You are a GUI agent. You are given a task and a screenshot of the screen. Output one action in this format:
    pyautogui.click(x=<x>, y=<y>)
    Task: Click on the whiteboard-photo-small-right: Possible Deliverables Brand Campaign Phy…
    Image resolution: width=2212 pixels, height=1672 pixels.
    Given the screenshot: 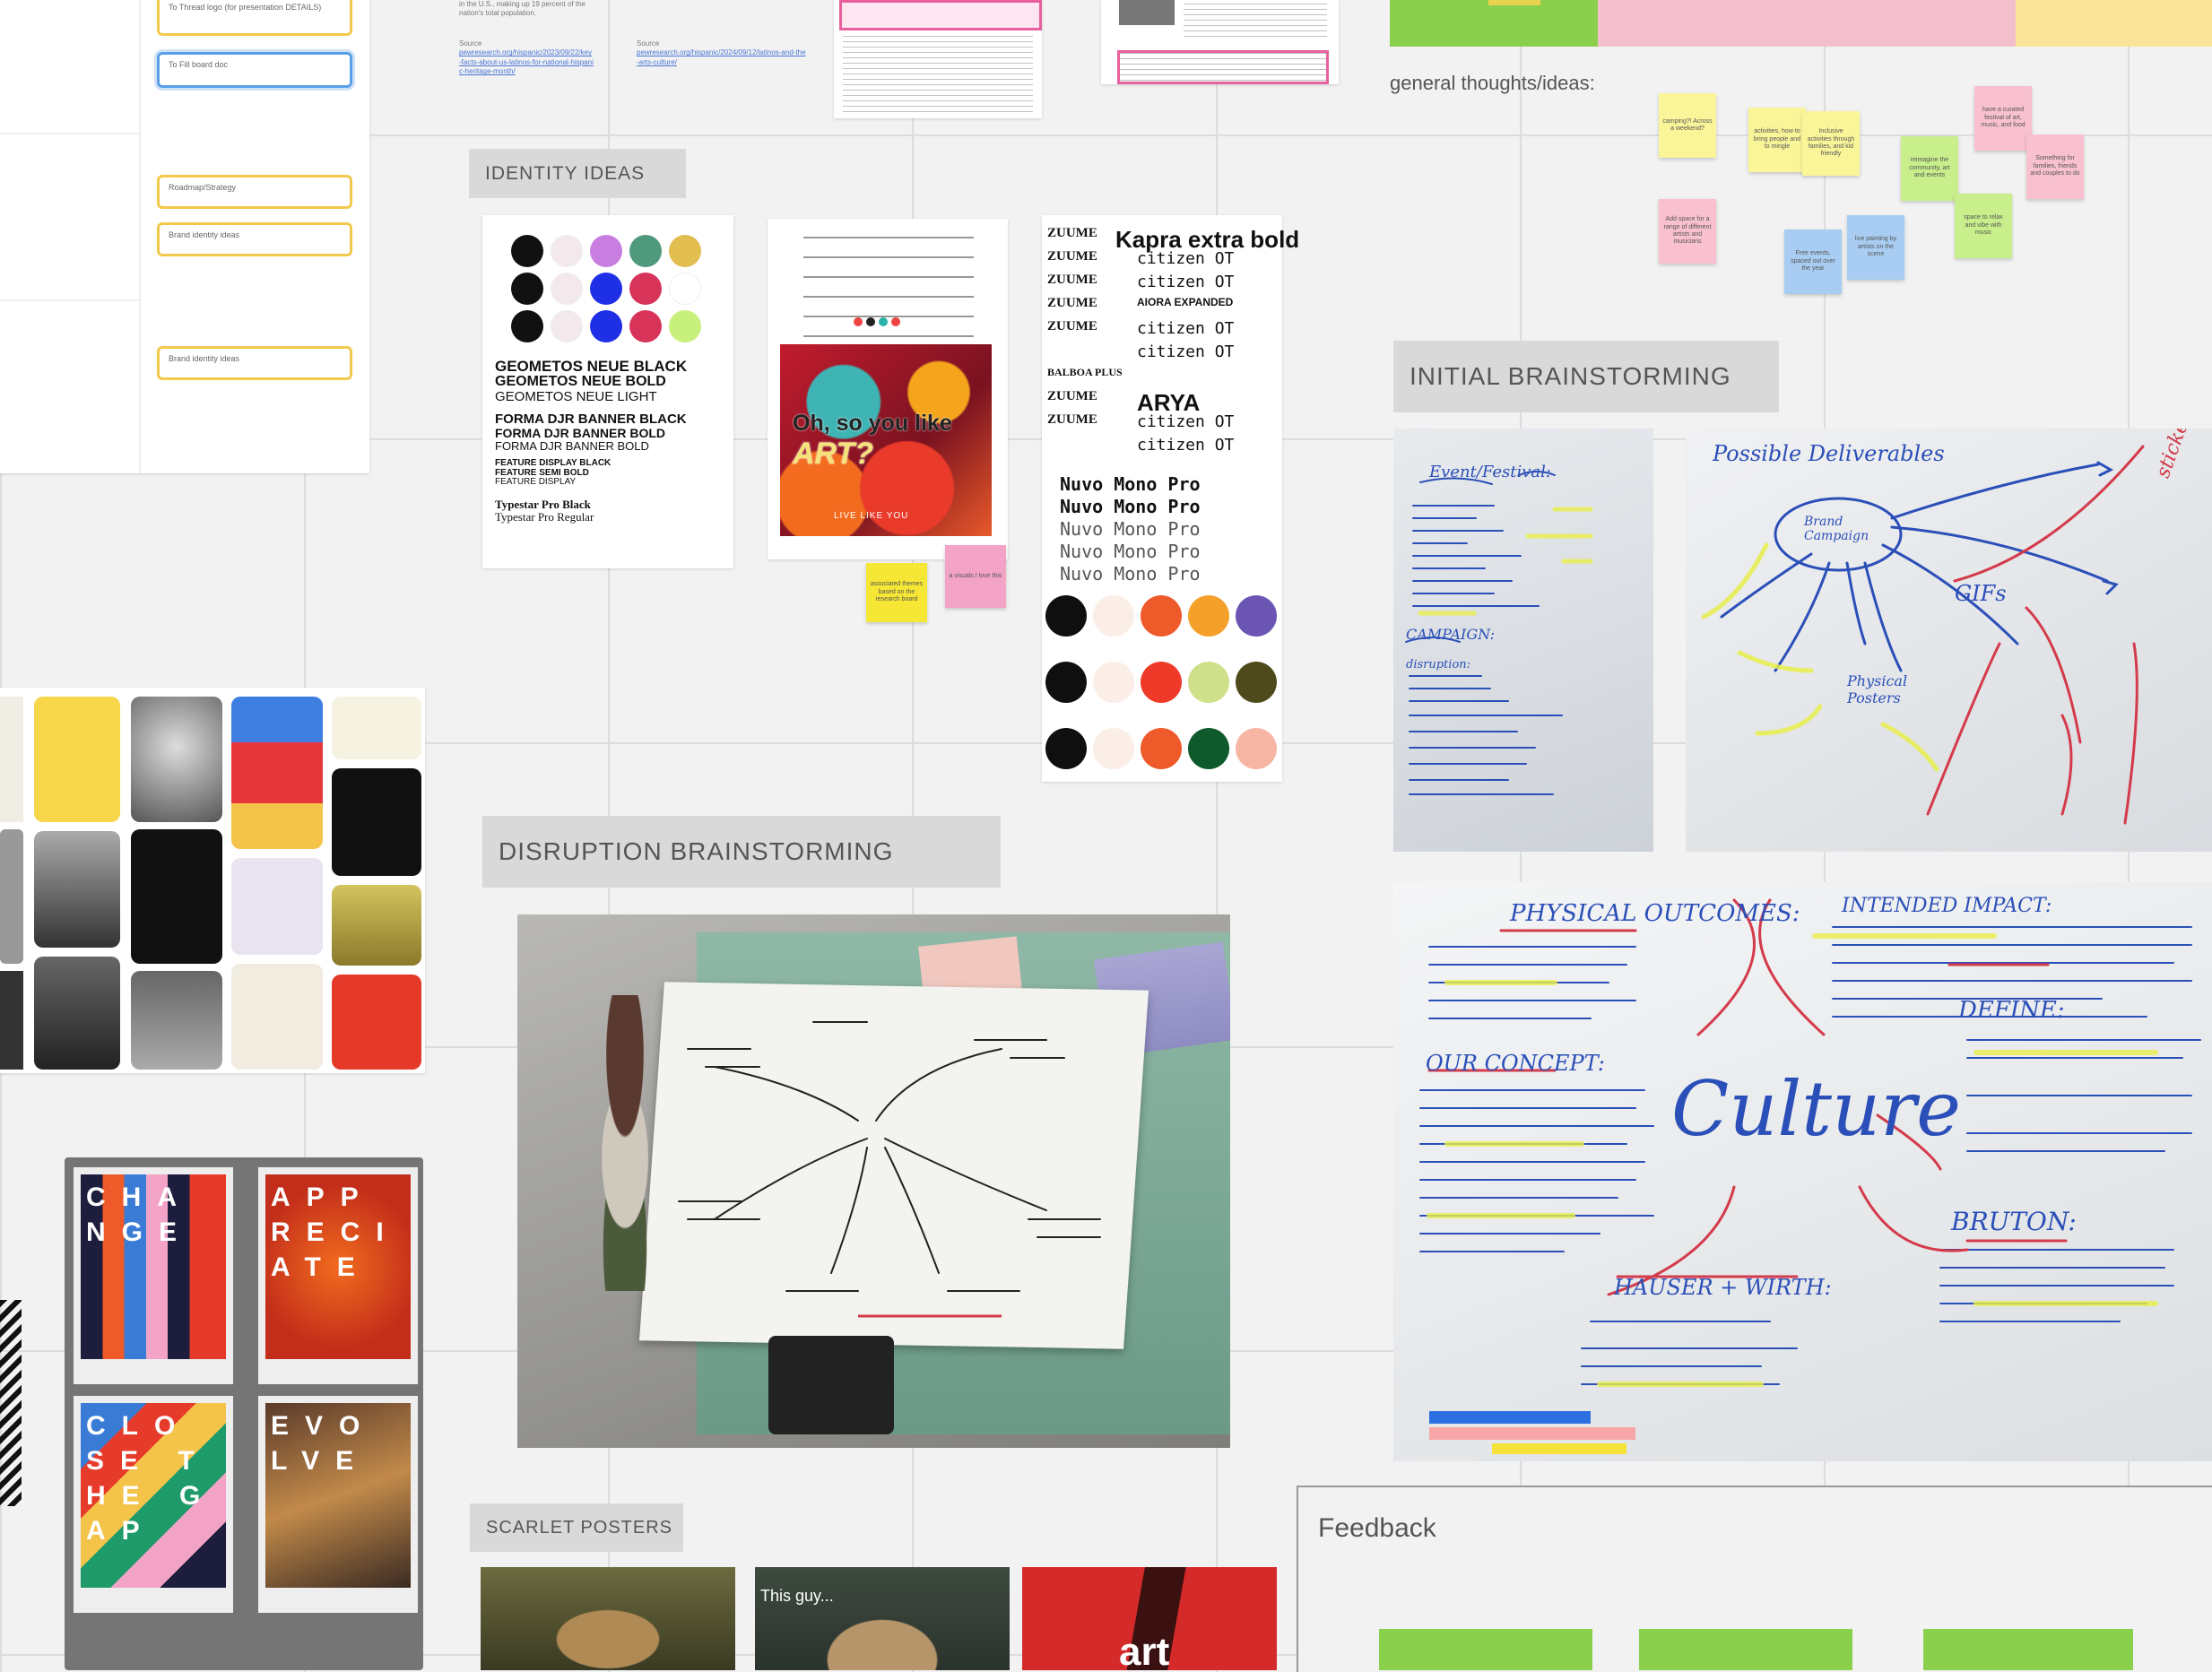 What is the action you would take?
    pyautogui.click(x=1949, y=640)
    